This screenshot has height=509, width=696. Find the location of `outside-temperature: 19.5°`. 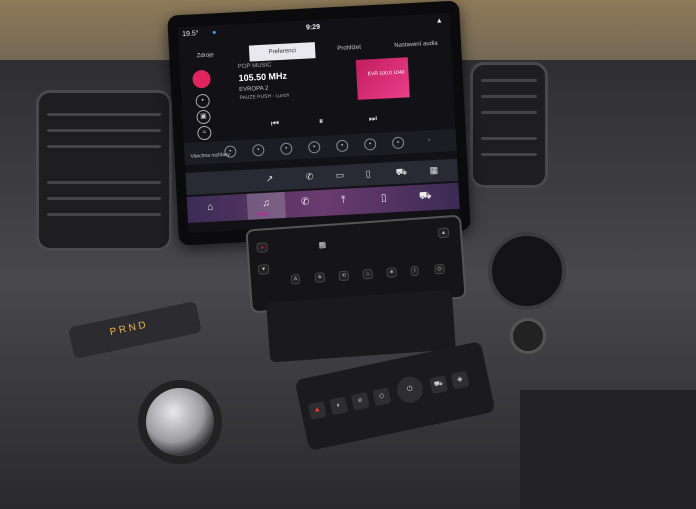

outside-temperature: 19.5° is located at coordinates (190, 34).